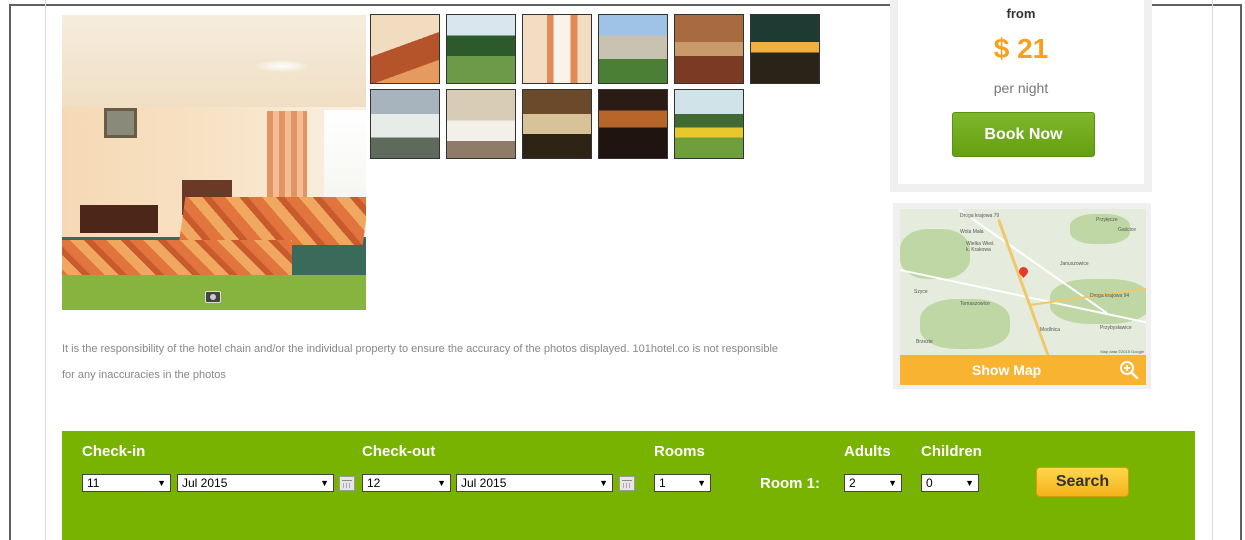 The height and width of the screenshot is (540, 1245). Describe the element at coordinates (633, 124) in the screenshot. I see `thumbnail-reception` at that location.